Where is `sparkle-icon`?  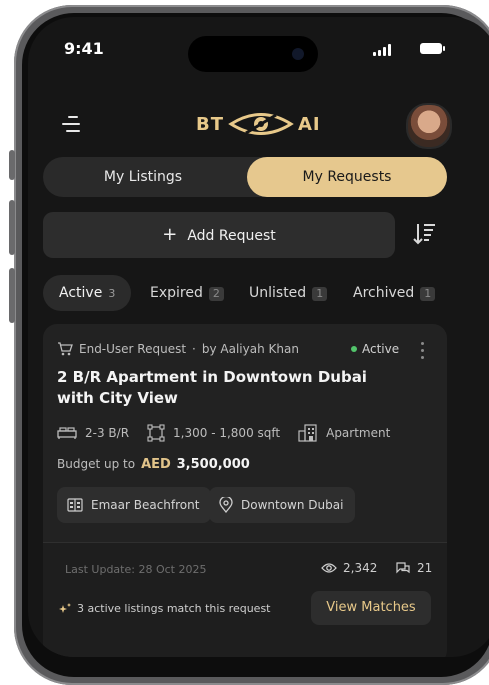
sparkle-icon is located at coordinates (65, 607).